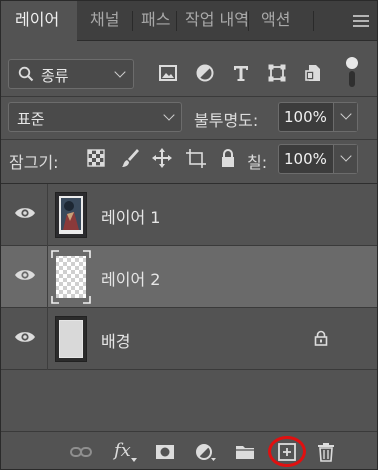 This screenshot has height=470, width=378. I want to click on toggle-knob, so click(352, 63).